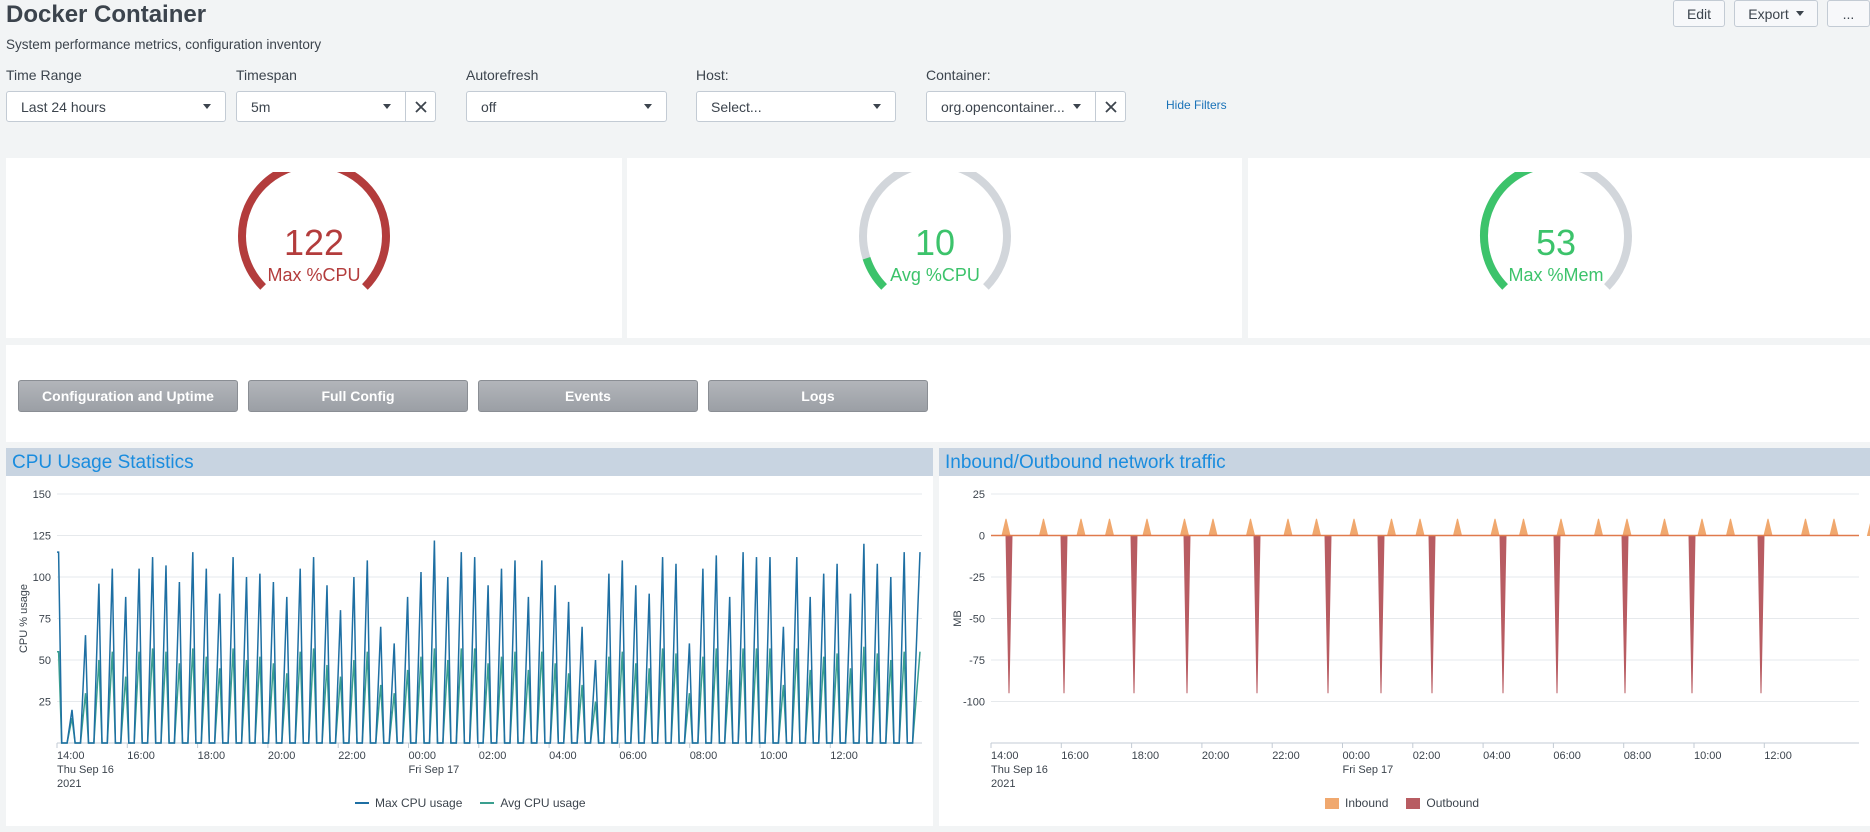 Image resolution: width=1870 pixels, height=832 pixels. I want to click on gauge-panel-avg-cpu: 10 Avg %CPU, so click(934, 248).